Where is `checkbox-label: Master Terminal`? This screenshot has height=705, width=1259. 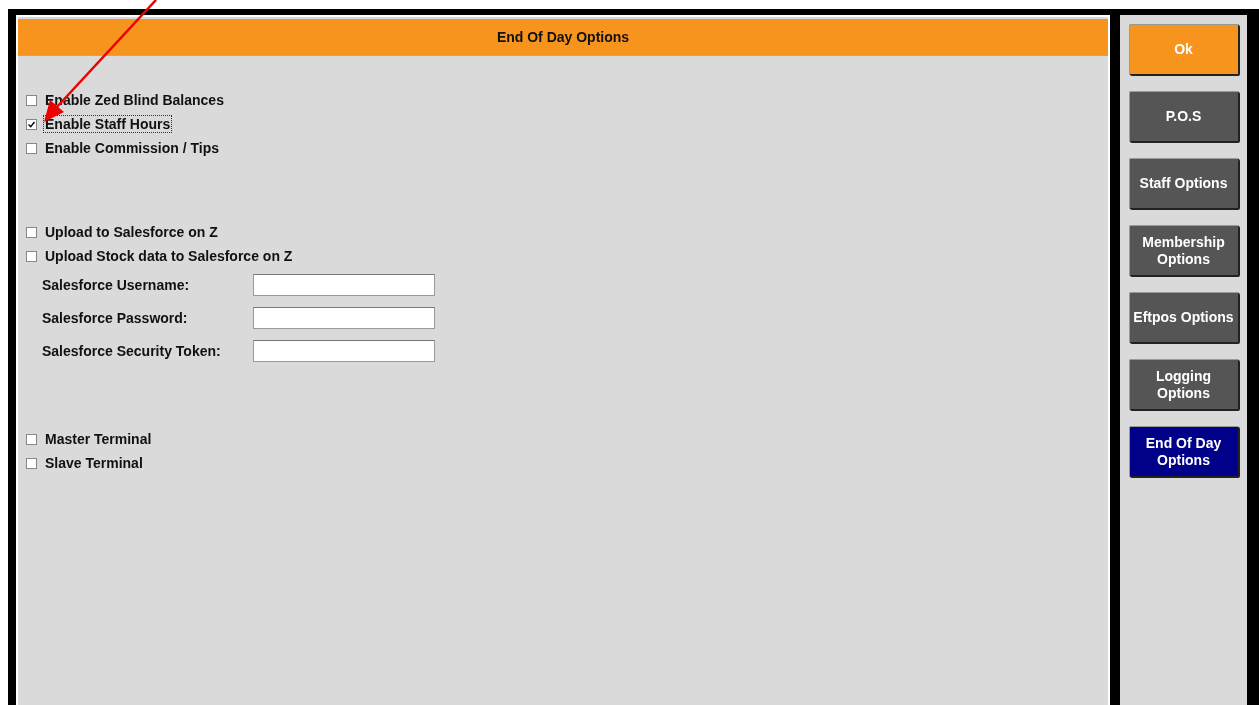 checkbox-label: Master Terminal is located at coordinates (98, 439).